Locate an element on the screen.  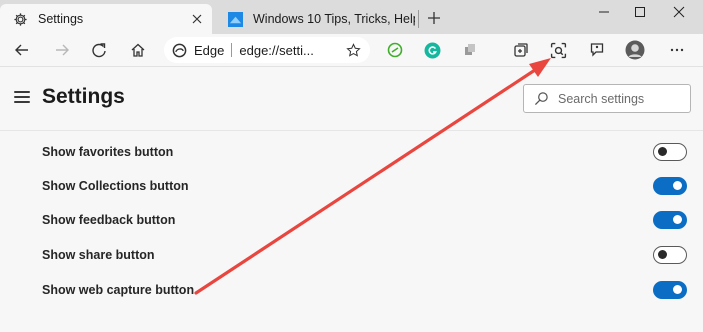
tab-title: Windows 10 Tips, Tricks, Help, Su is located at coordinates (334, 19).